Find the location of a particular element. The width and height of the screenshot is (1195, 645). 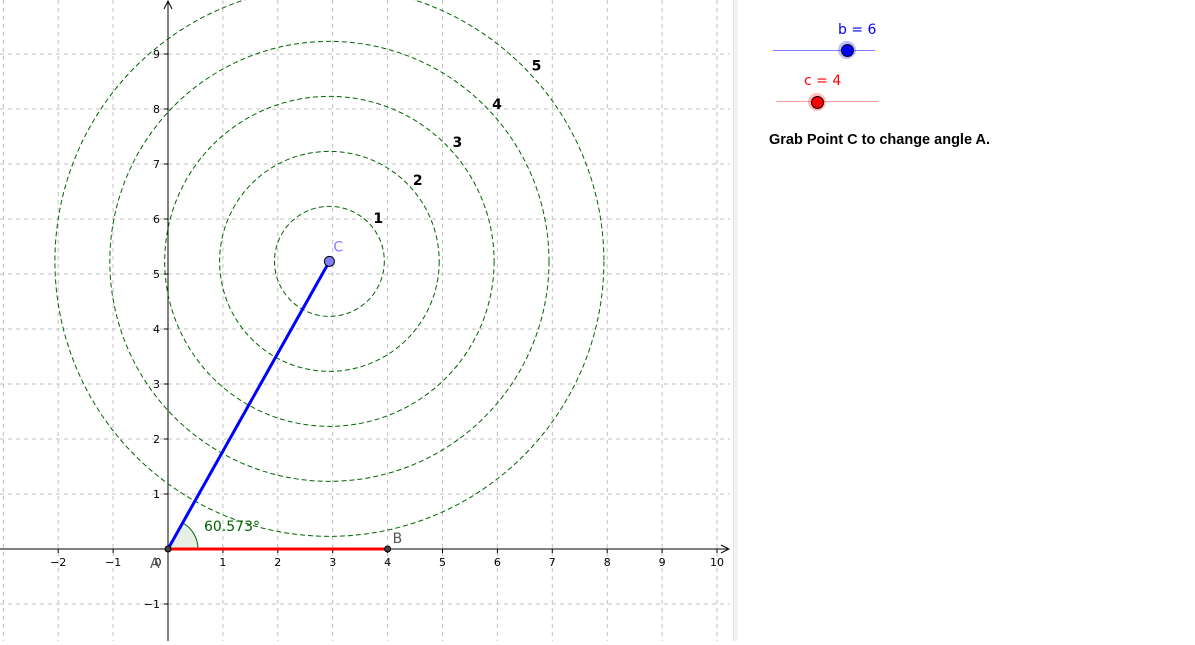

triangle-points: A B C is located at coordinates (276, 405).